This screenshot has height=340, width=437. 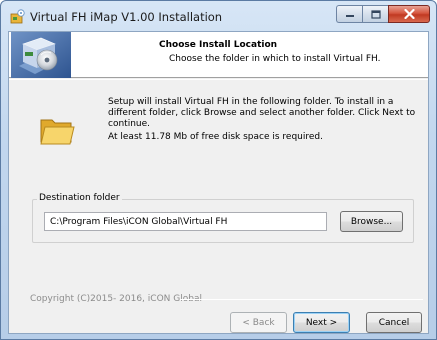 I want to click on next-button: Next >, so click(x=321, y=322).